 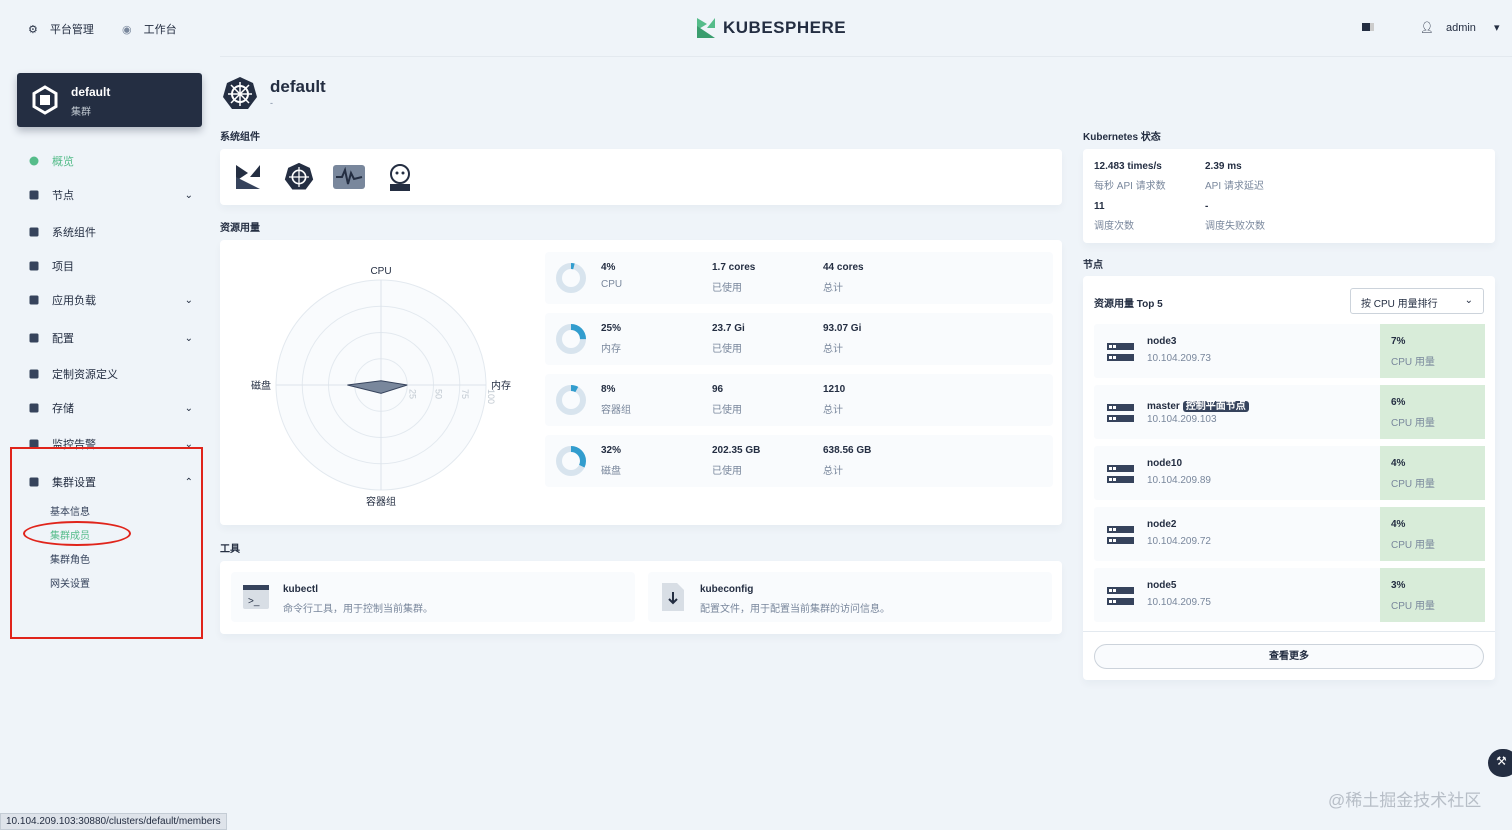 What do you see at coordinates (240, 228) in the screenshot?
I see `section-title: 资源用量` at bounding box center [240, 228].